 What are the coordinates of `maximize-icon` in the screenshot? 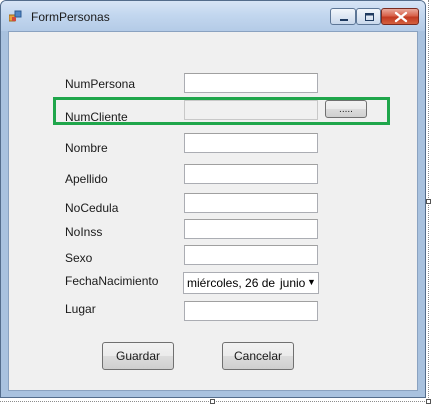 It's located at (369, 17).